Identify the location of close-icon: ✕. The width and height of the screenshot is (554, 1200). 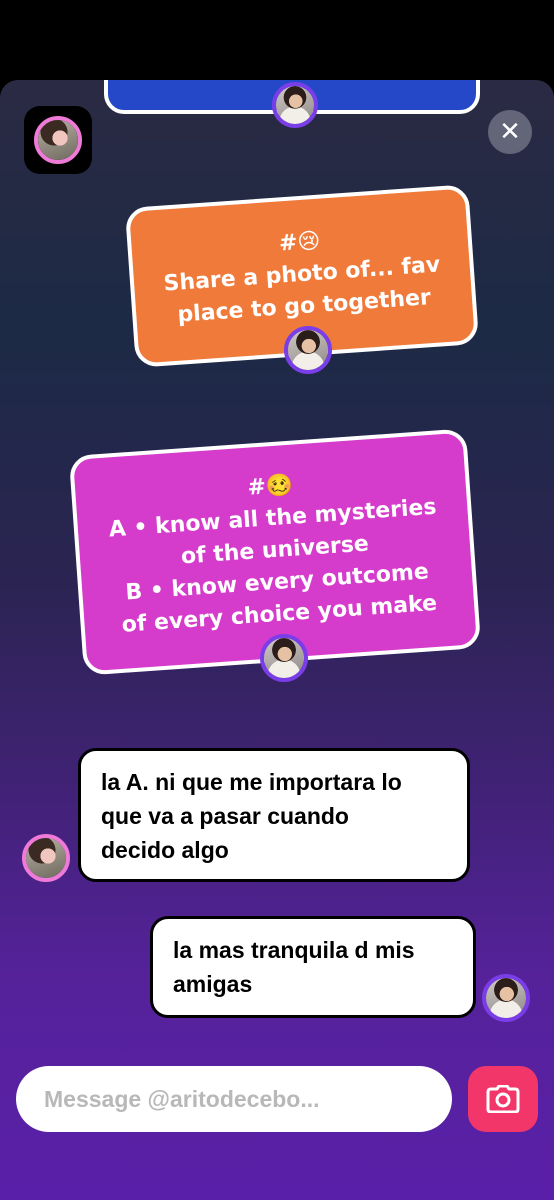
(510, 132).